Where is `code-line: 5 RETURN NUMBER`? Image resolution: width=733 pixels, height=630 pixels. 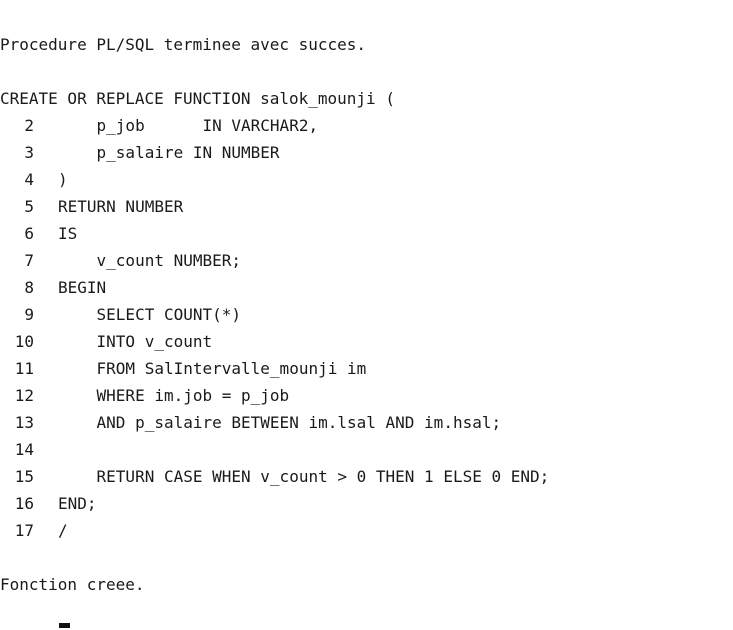 code-line: 5 RETURN NUMBER is located at coordinates (366, 206).